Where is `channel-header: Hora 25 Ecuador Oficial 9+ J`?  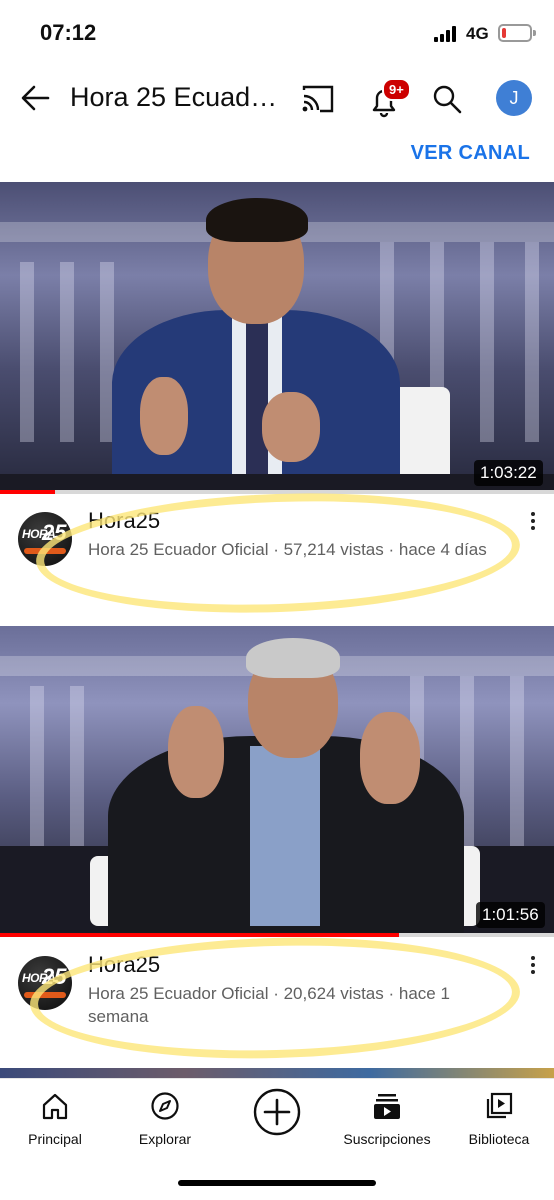 channel-header: Hora 25 Ecuador Oficial 9+ J is located at coordinates (277, 99).